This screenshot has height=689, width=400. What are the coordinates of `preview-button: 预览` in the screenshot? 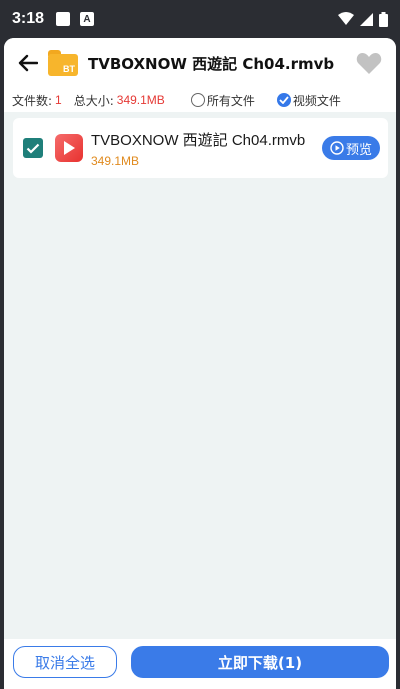 It's located at (351, 148).